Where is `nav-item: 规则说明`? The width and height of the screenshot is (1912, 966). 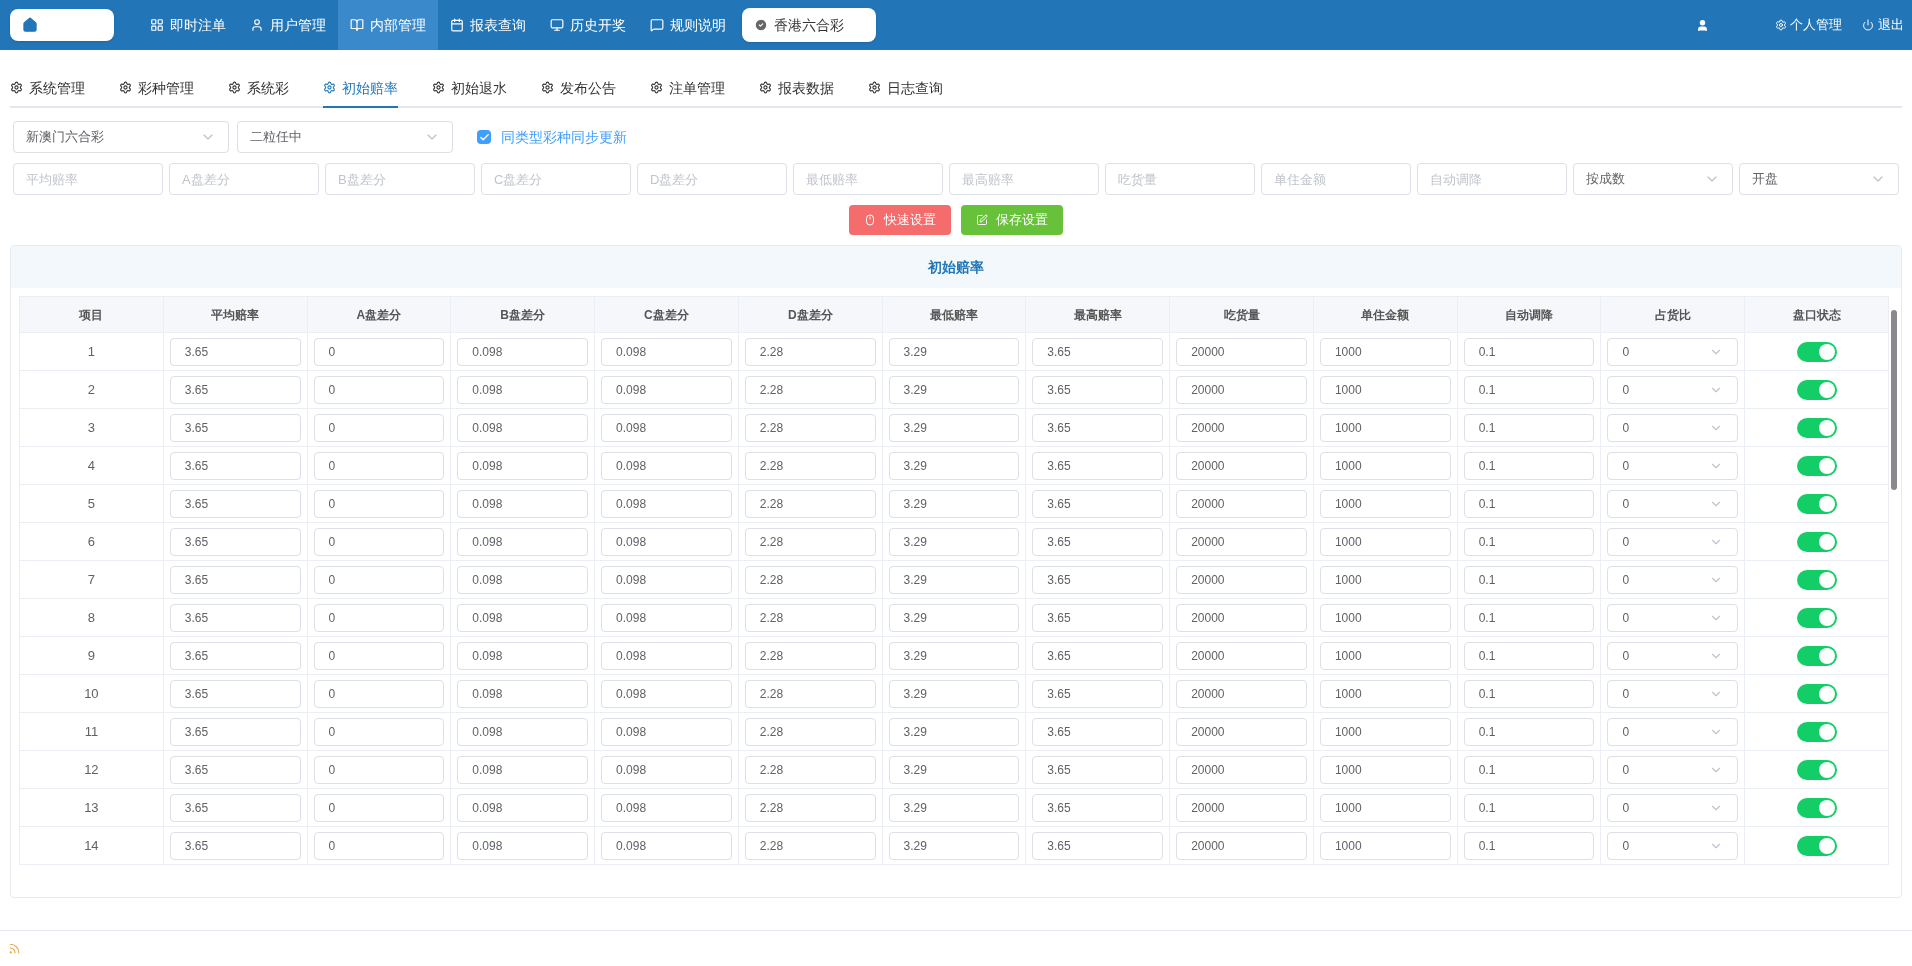 nav-item: 规则说明 is located at coordinates (688, 25).